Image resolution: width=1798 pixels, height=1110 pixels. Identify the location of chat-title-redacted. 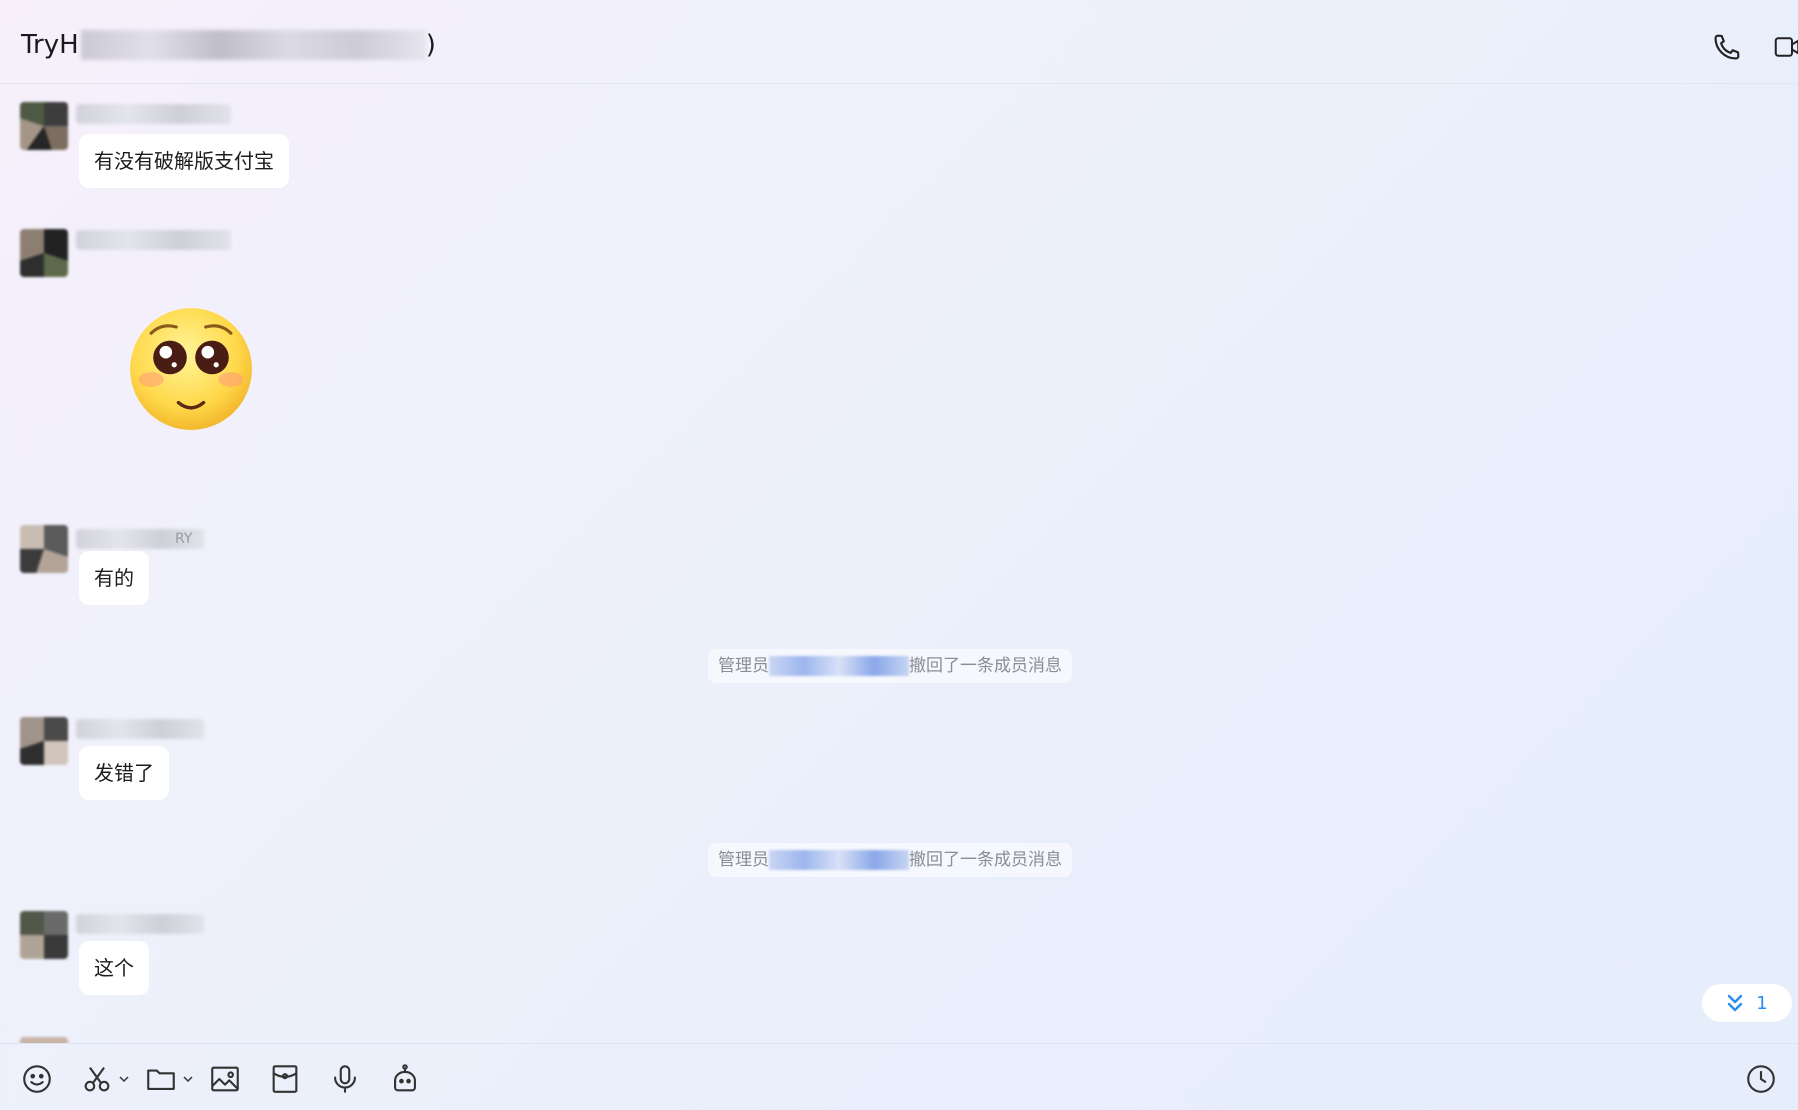
(253, 45).